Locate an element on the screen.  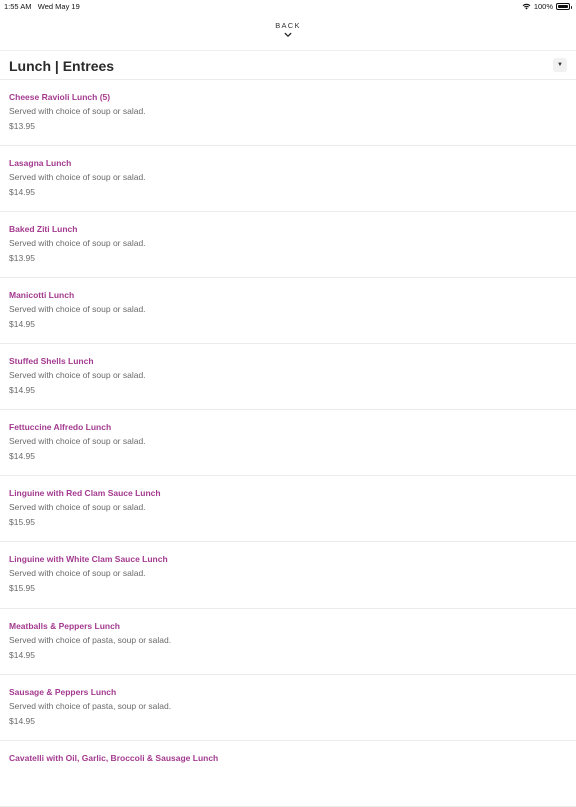
item-name: Linguine with Red Clam Sauce Lunch is located at coordinates (85, 493).